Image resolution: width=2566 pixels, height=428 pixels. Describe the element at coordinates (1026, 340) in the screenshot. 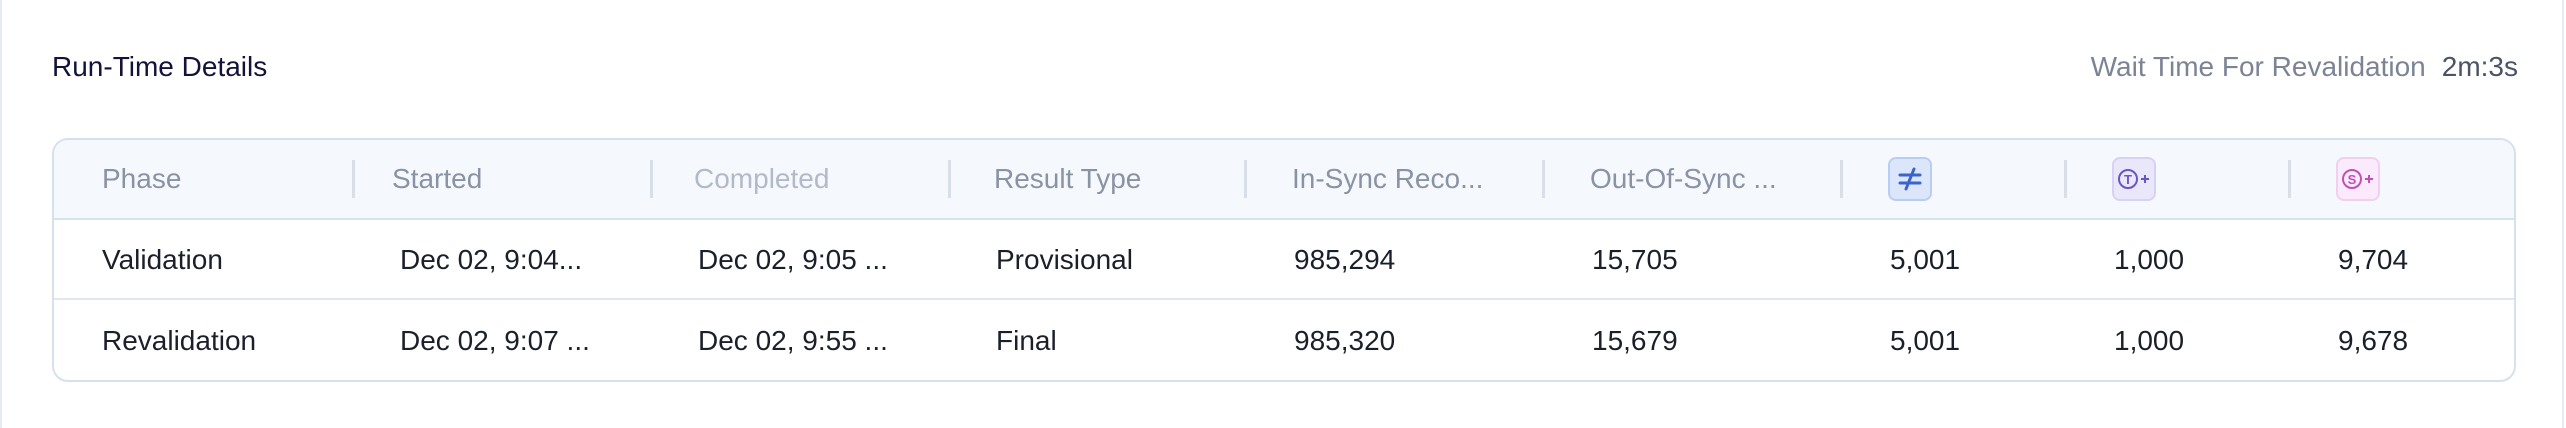

I see `cell-result-type: Final` at that location.